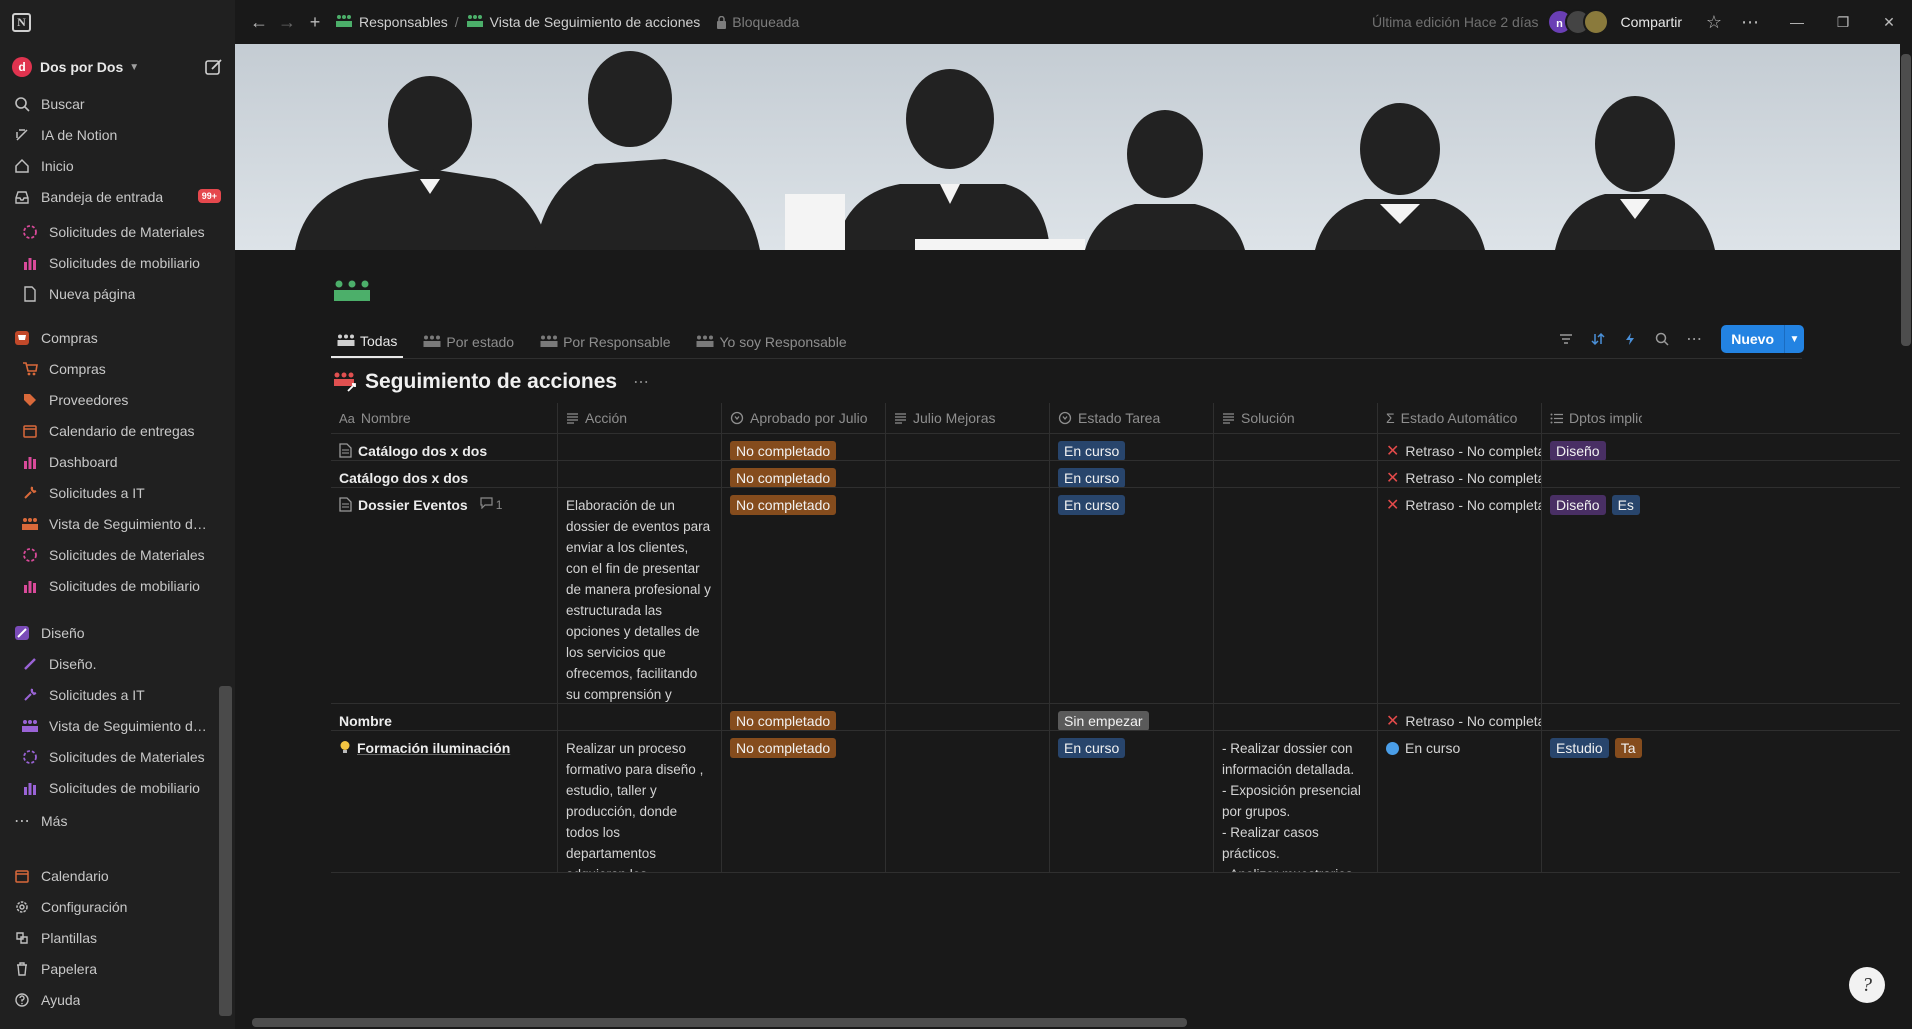 Image resolution: width=1912 pixels, height=1029 pixels. Describe the element at coordinates (117, 430) in the screenshot. I see `sidebar-item: Calendario de entregas` at that location.